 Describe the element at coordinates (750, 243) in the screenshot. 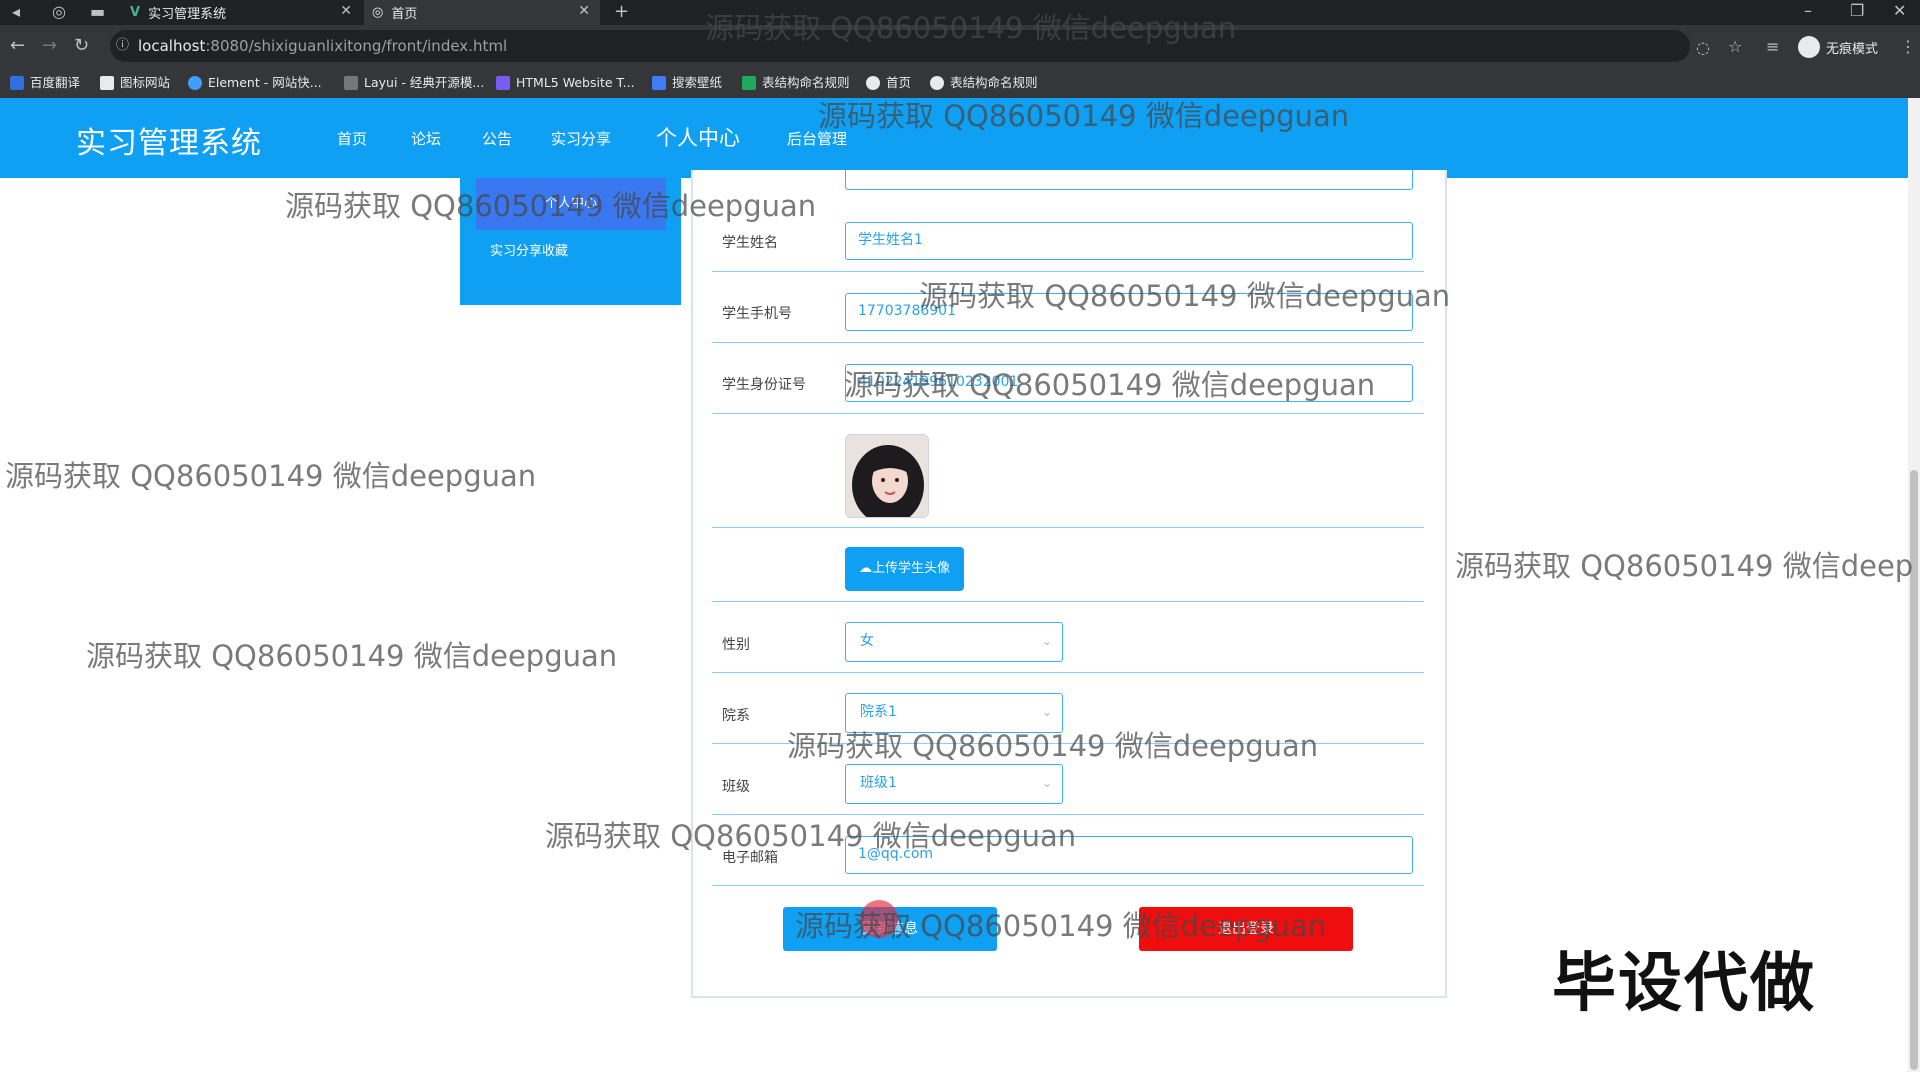

I see `student-name-label: 学生姓名` at that location.